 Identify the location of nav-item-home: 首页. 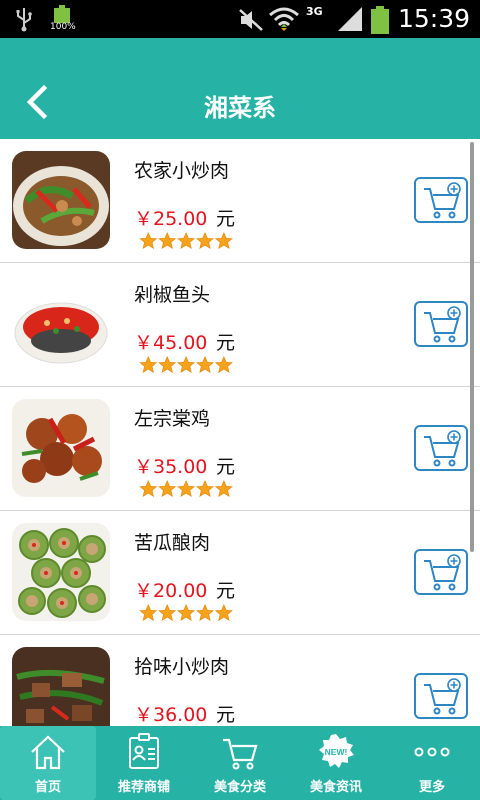
(48, 763).